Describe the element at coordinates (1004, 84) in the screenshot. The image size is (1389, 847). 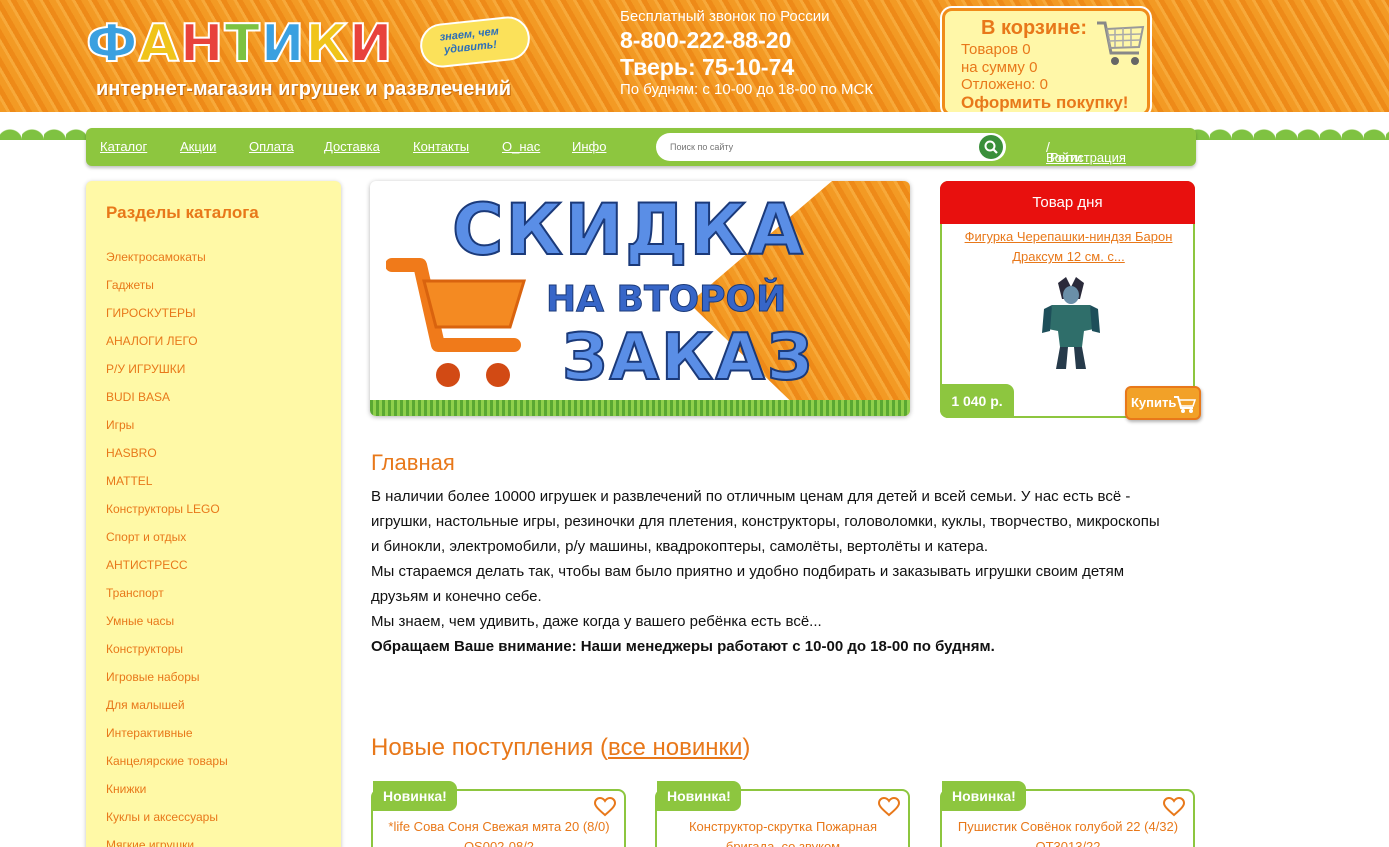
I see `cart-postponed: Отложено: 0` at that location.